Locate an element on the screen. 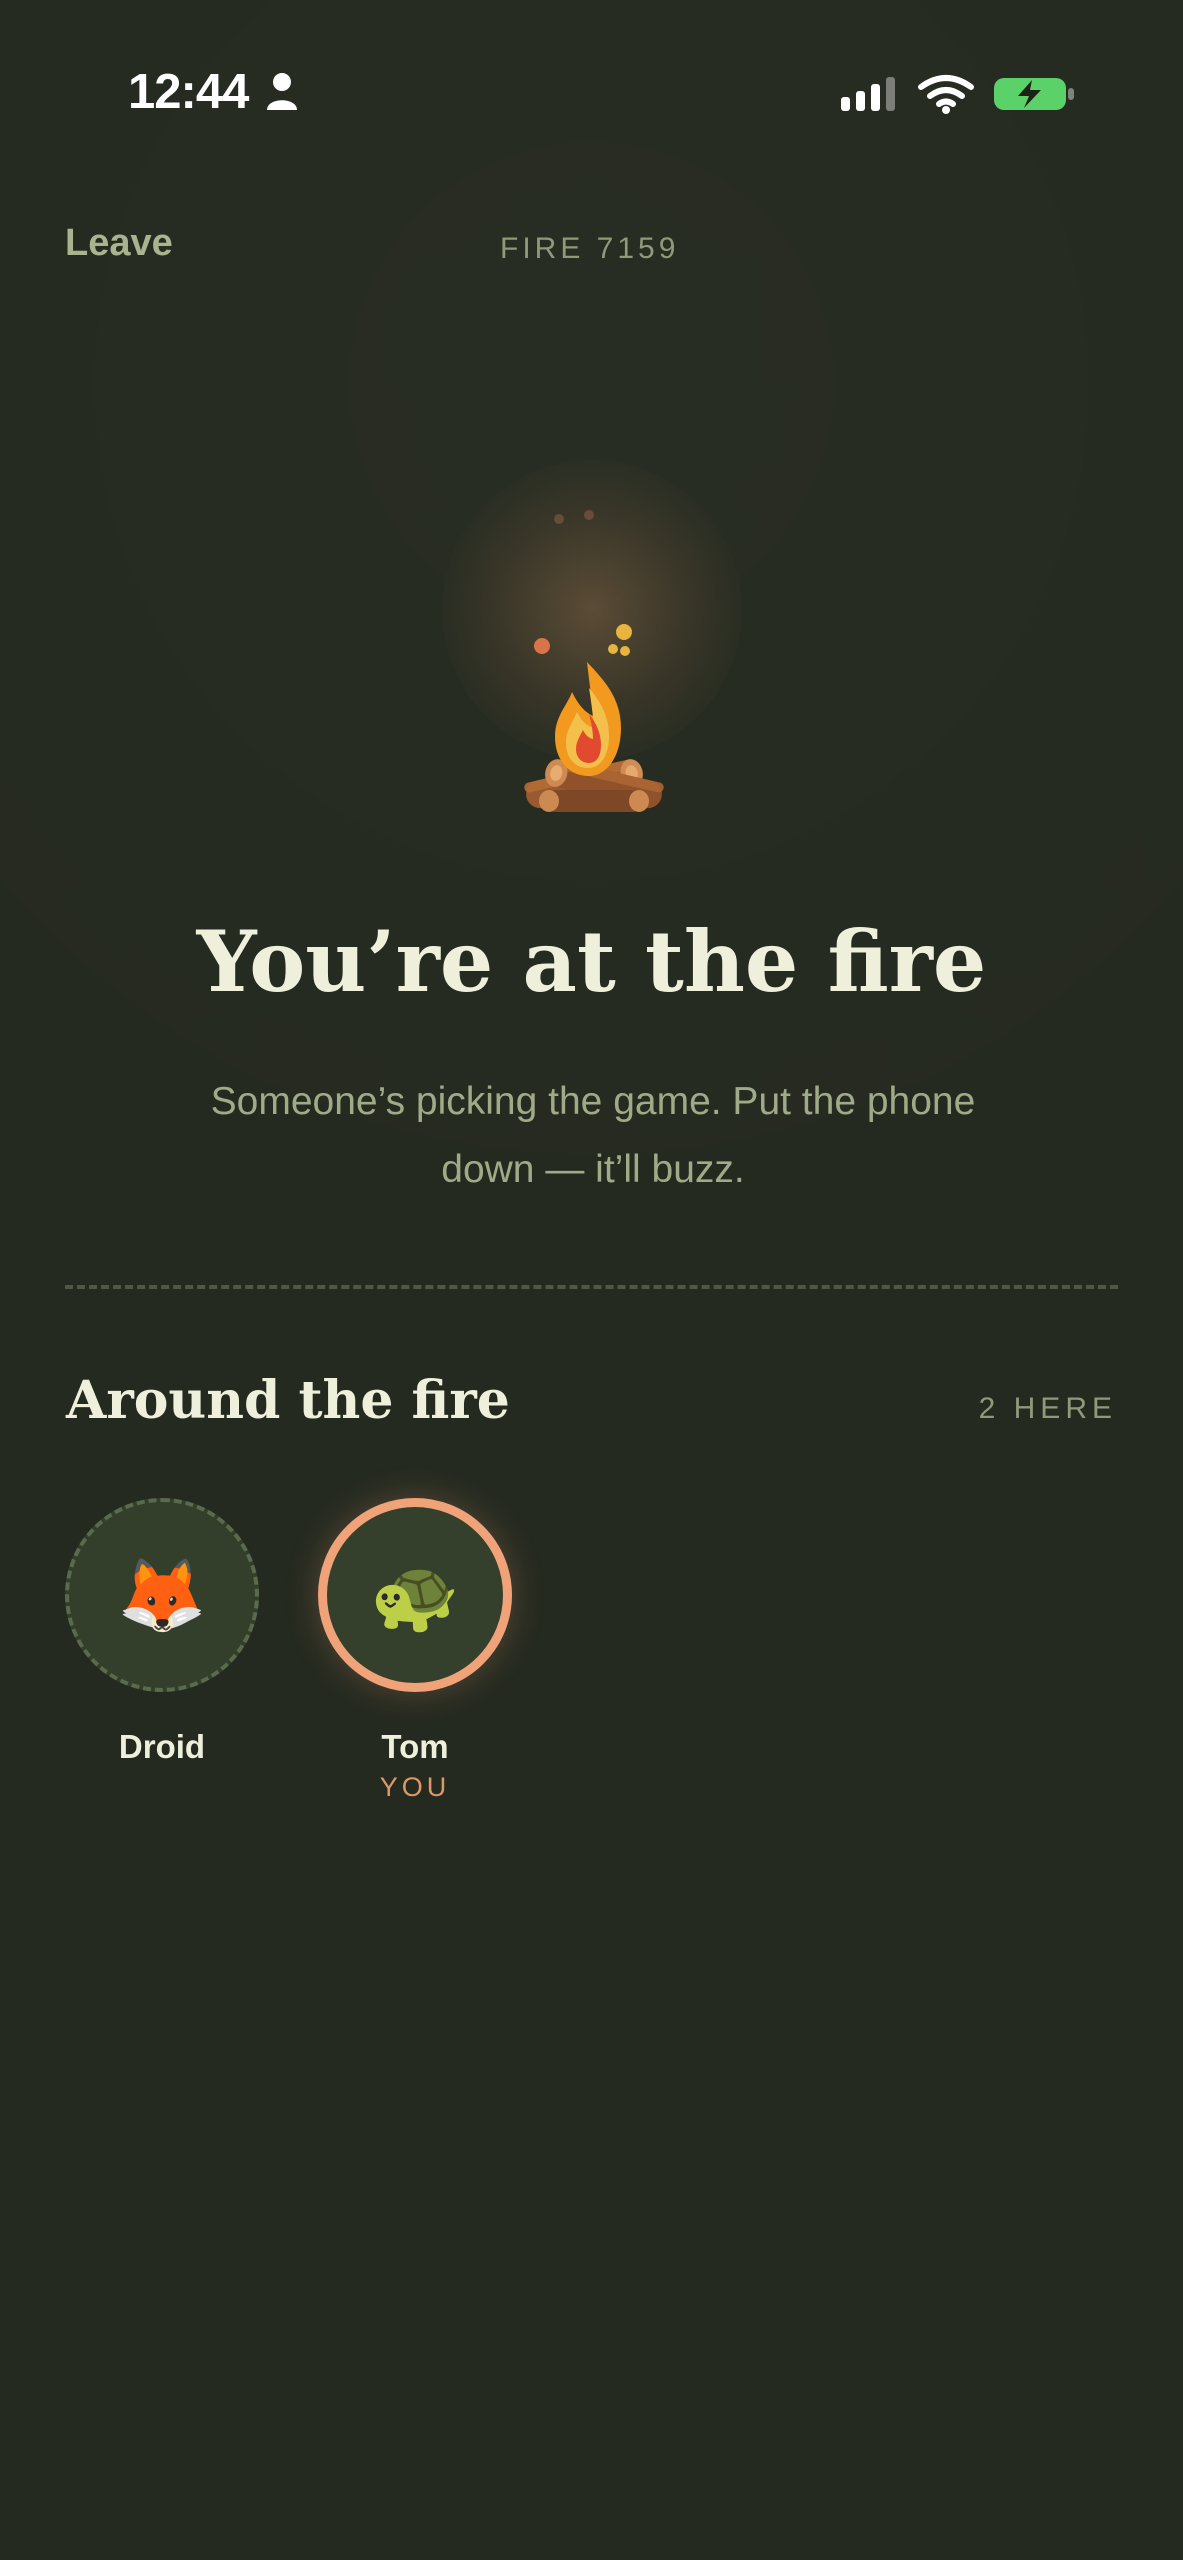 This screenshot has width=1183, height=2560. signal-icon is located at coordinates (868, 94).